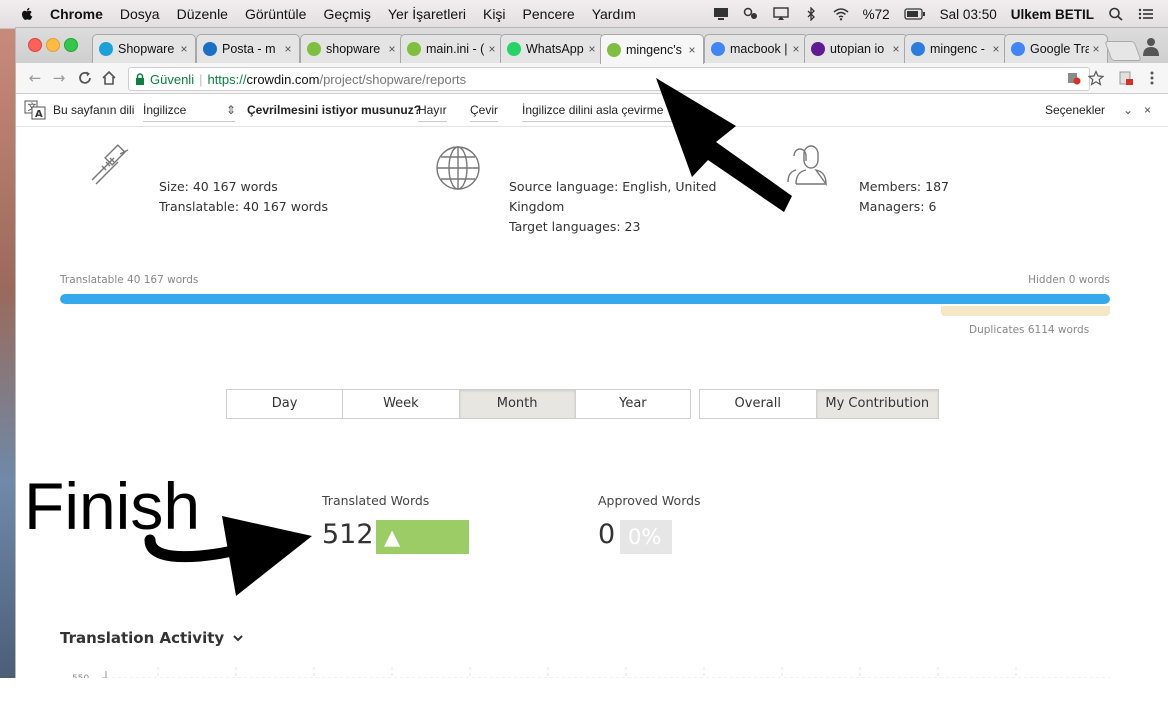 The image size is (1168, 718). What do you see at coordinates (53, 45) in the screenshot?
I see `minimize-window-button` at bounding box center [53, 45].